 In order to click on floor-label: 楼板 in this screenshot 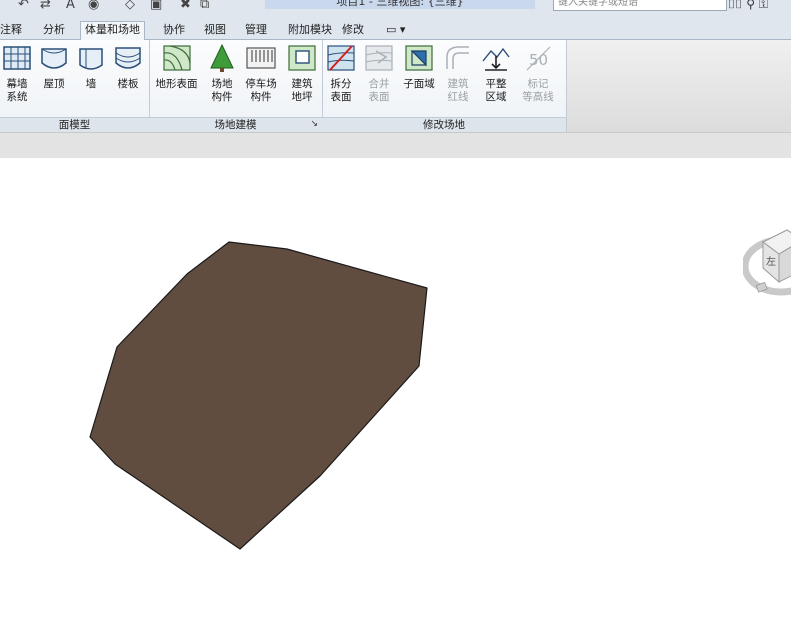, I will do `click(128, 84)`.